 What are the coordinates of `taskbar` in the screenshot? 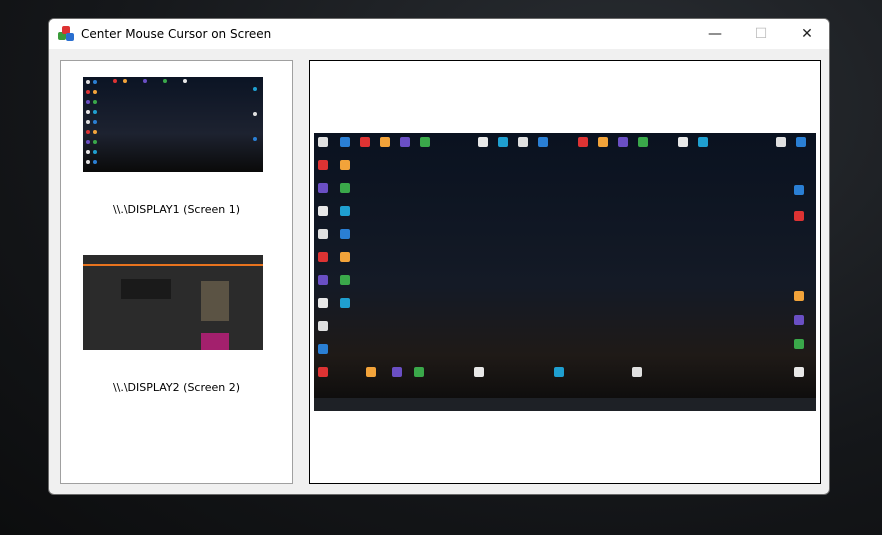 It's located at (565, 404).